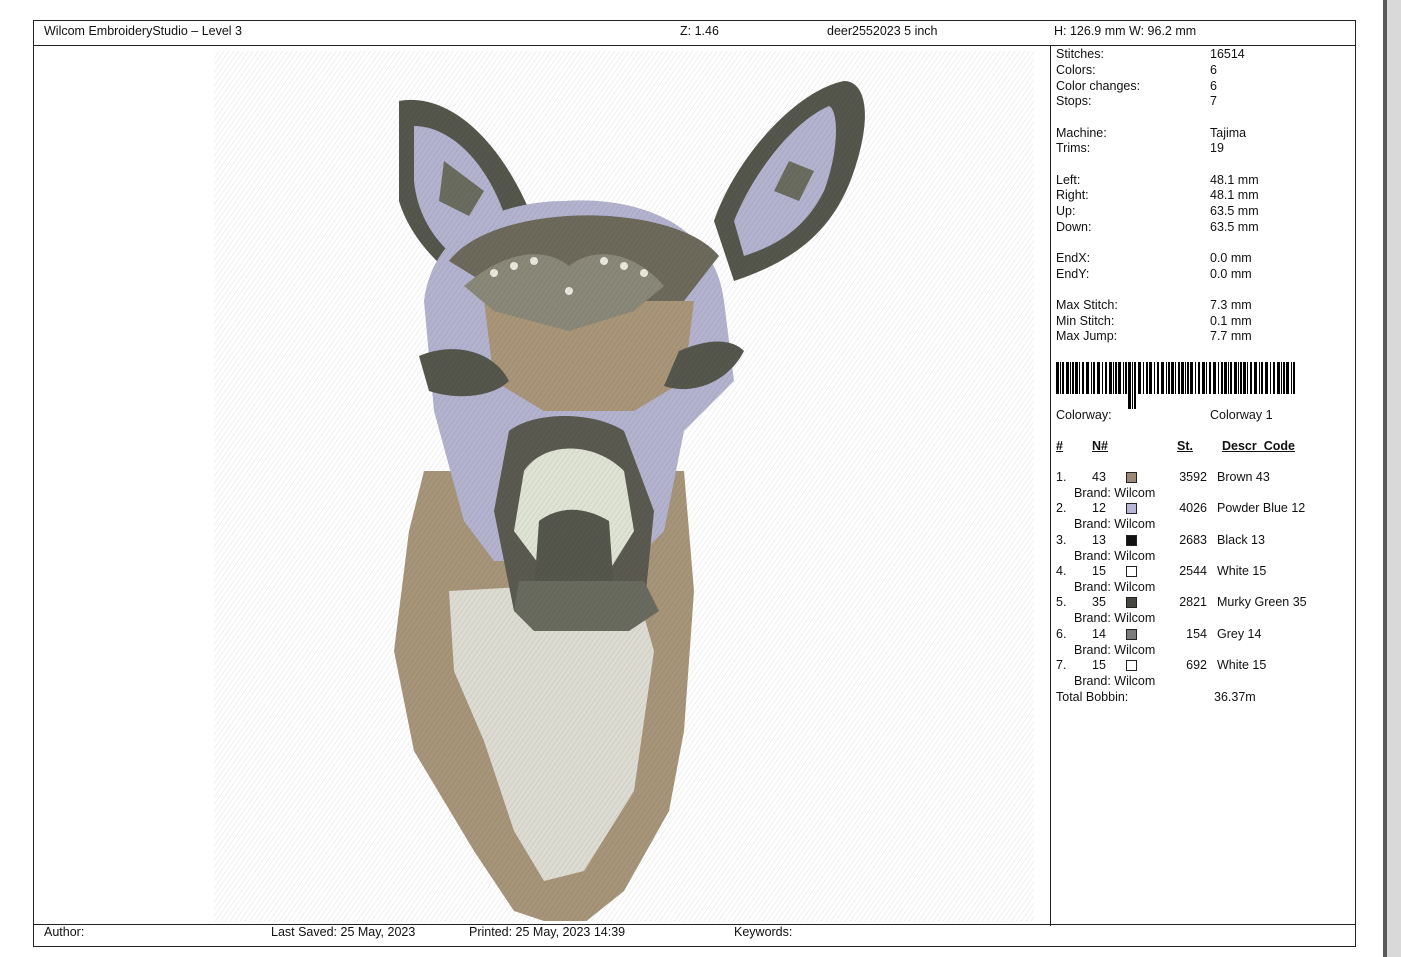 This screenshot has width=1401, height=957. I want to click on stat-label: Left:, so click(1068, 180).